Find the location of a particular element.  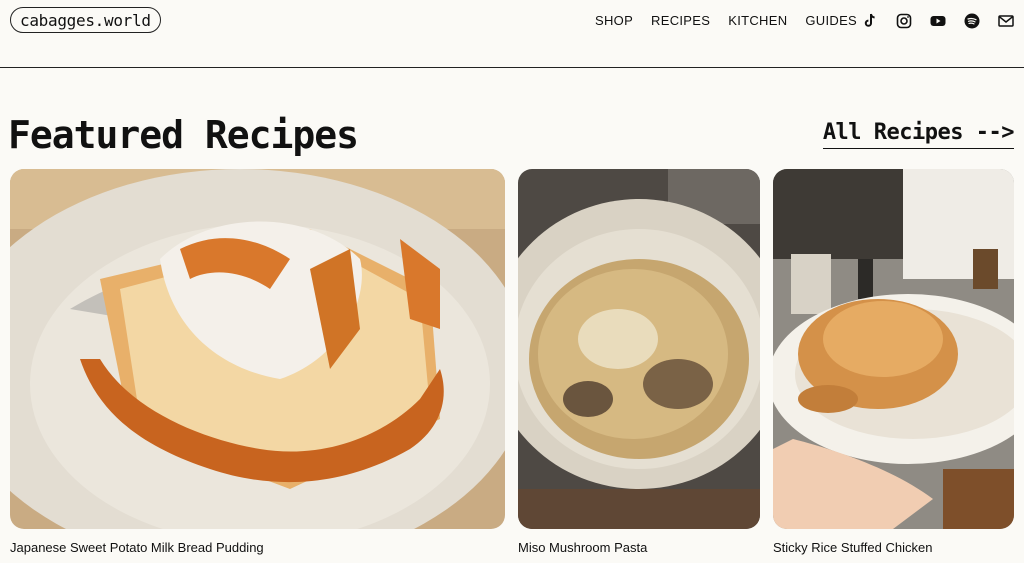

mail-icon is located at coordinates (1006, 21).